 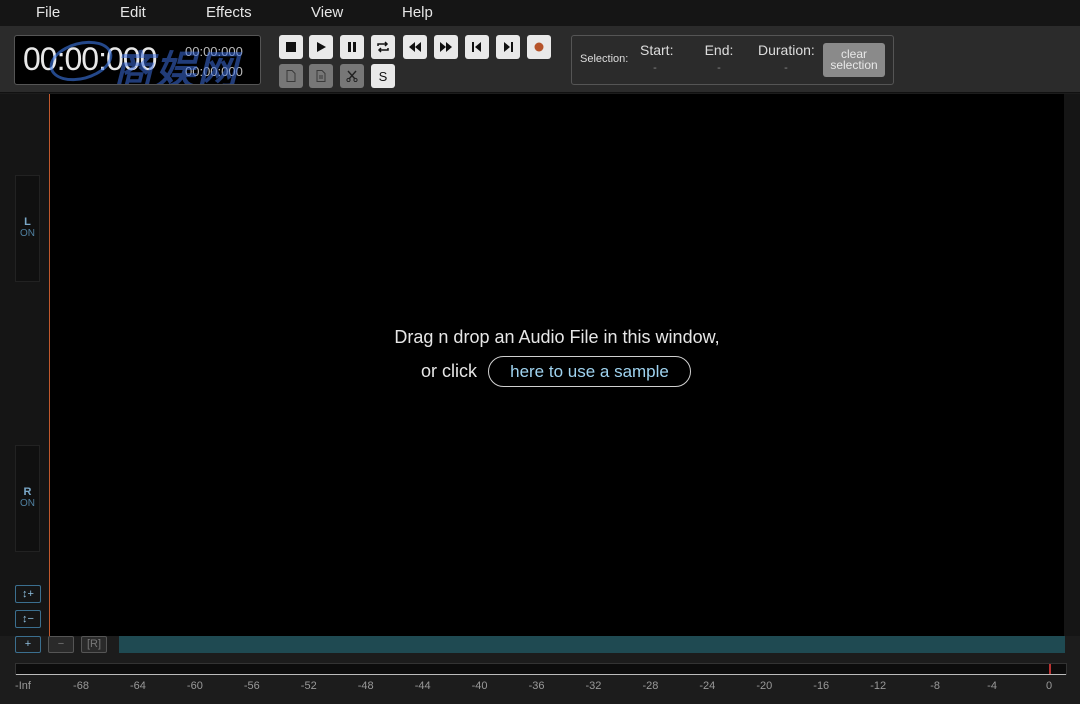 What do you see at coordinates (786, 68) in the screenshot?
I see `duration-value: -` at bounding box center [786, 68].